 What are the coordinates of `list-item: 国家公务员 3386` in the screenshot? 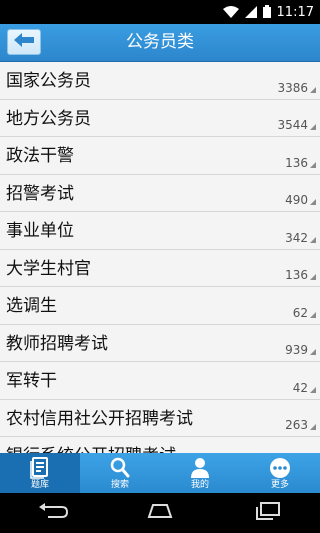 It's located at (160, 81).